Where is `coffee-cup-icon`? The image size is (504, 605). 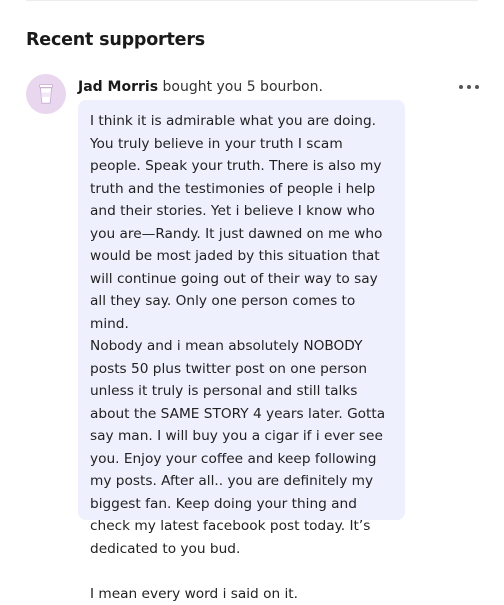
coffee-cup-icon is located at coordinates (46, 94).